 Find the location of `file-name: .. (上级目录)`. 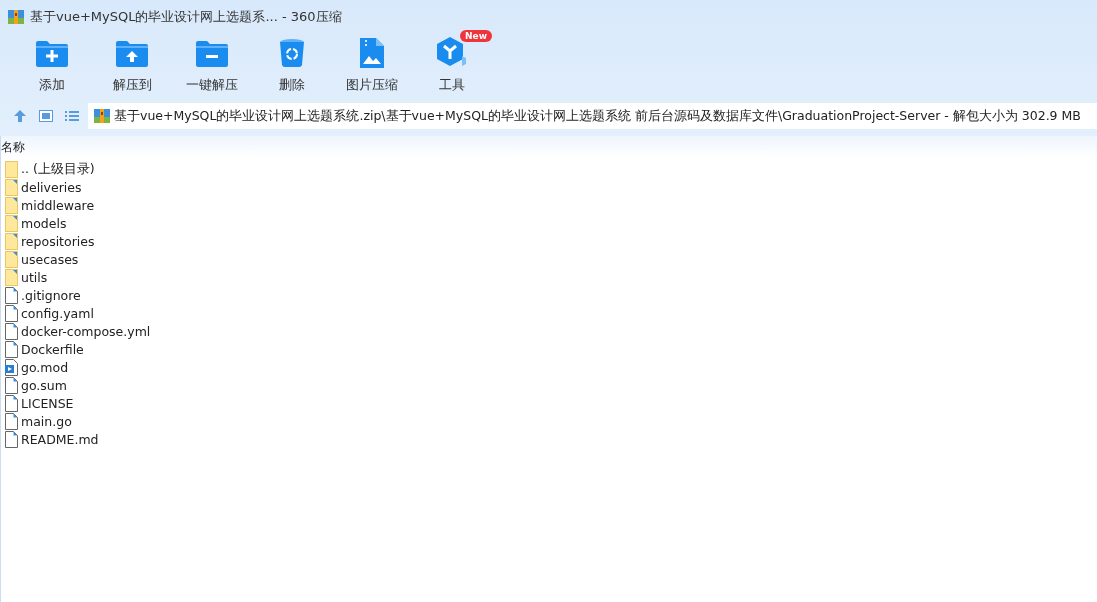

file-name: .. (上级目录) is located at coordinates (58, 169).